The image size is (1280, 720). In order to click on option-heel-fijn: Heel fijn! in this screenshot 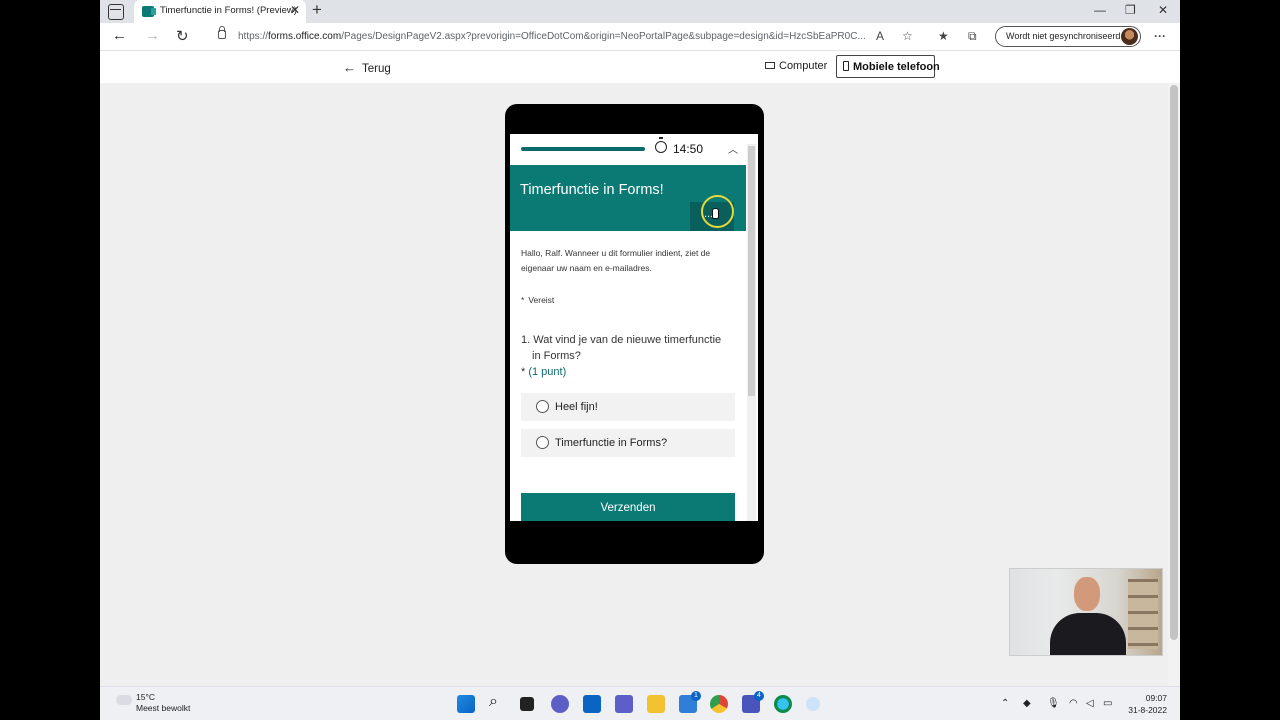, I will do `click(628, 407)`.